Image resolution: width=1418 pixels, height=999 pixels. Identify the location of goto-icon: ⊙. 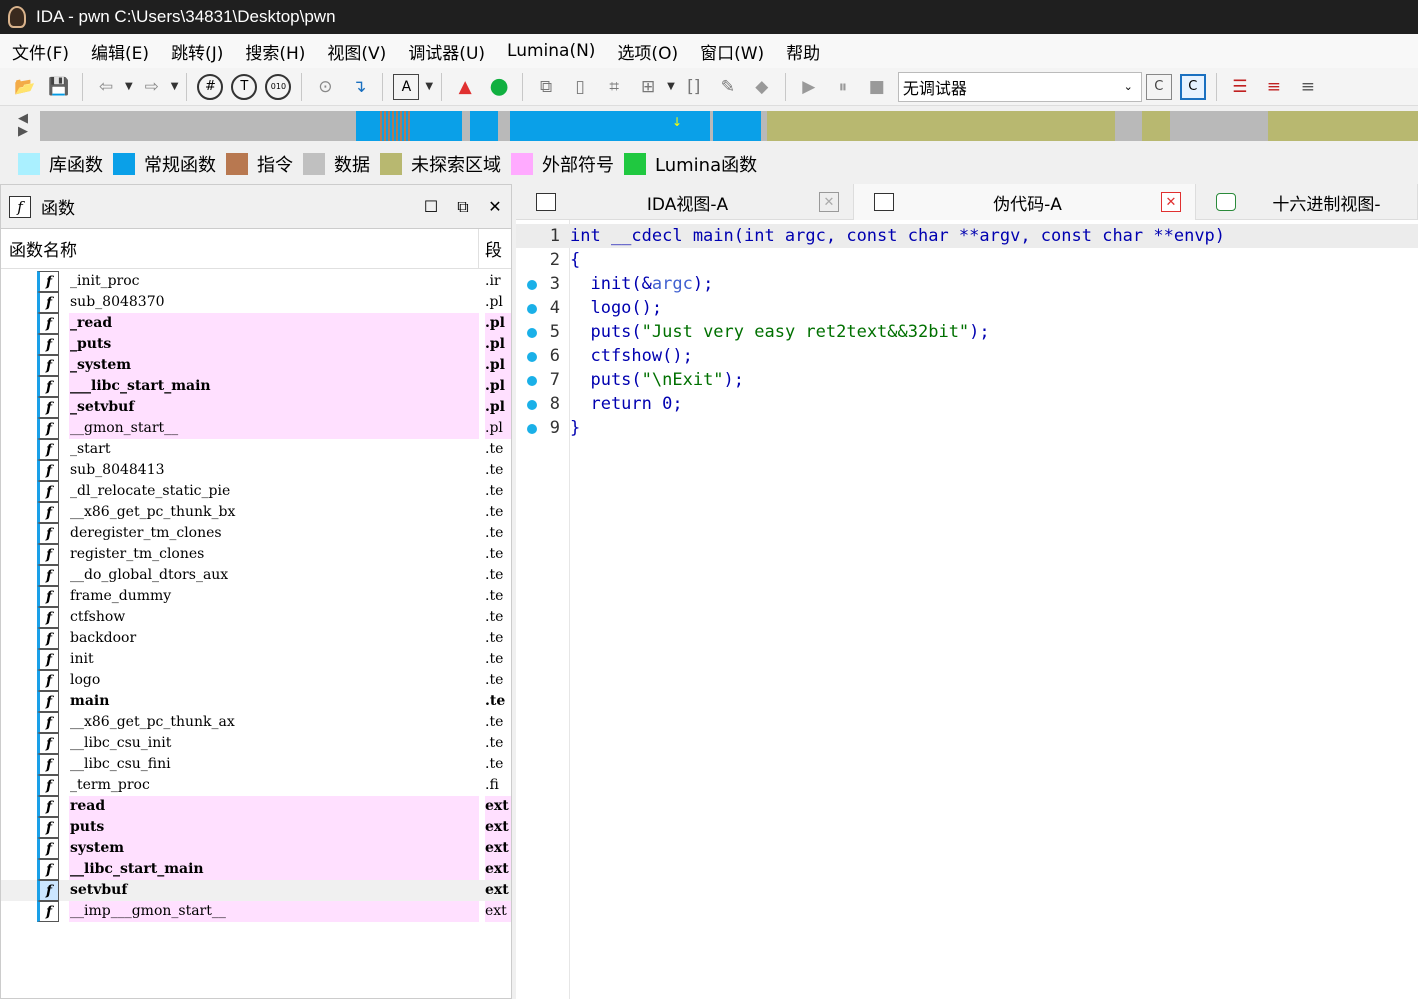
(325, 87).